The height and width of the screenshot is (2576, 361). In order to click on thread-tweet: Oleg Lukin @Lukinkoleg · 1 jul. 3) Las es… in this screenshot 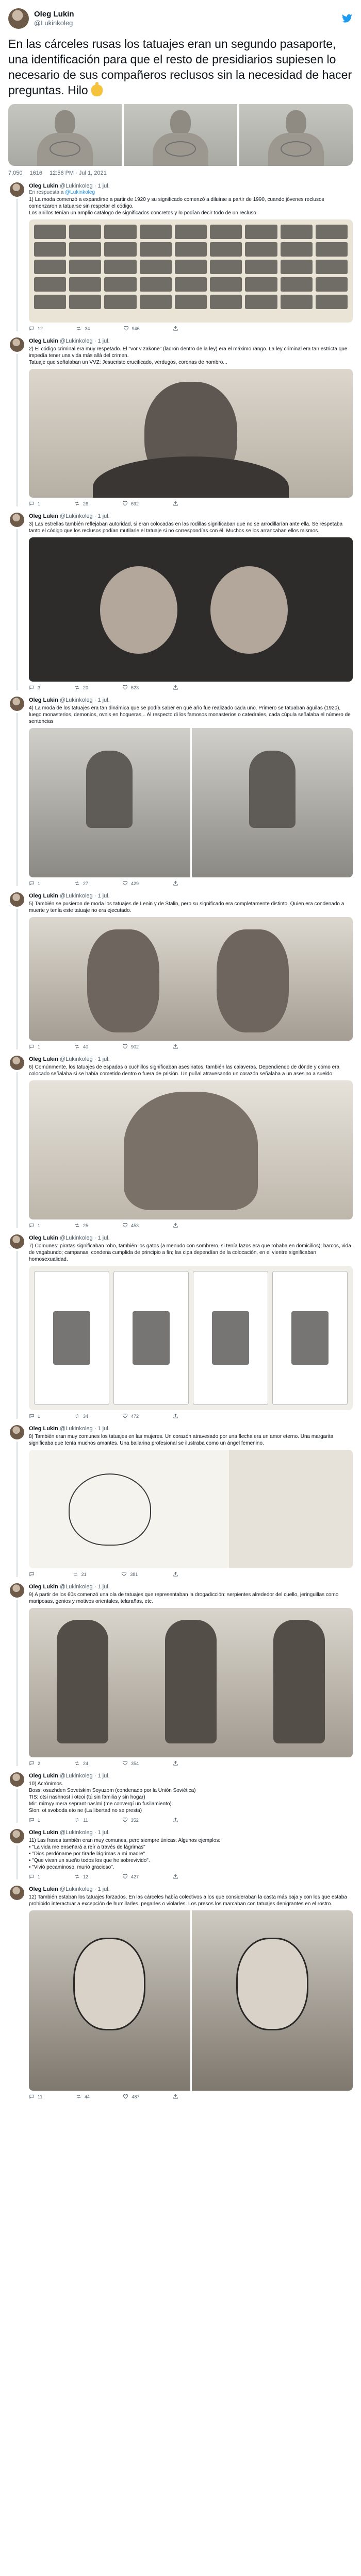, I will do `click(180, 601)`.